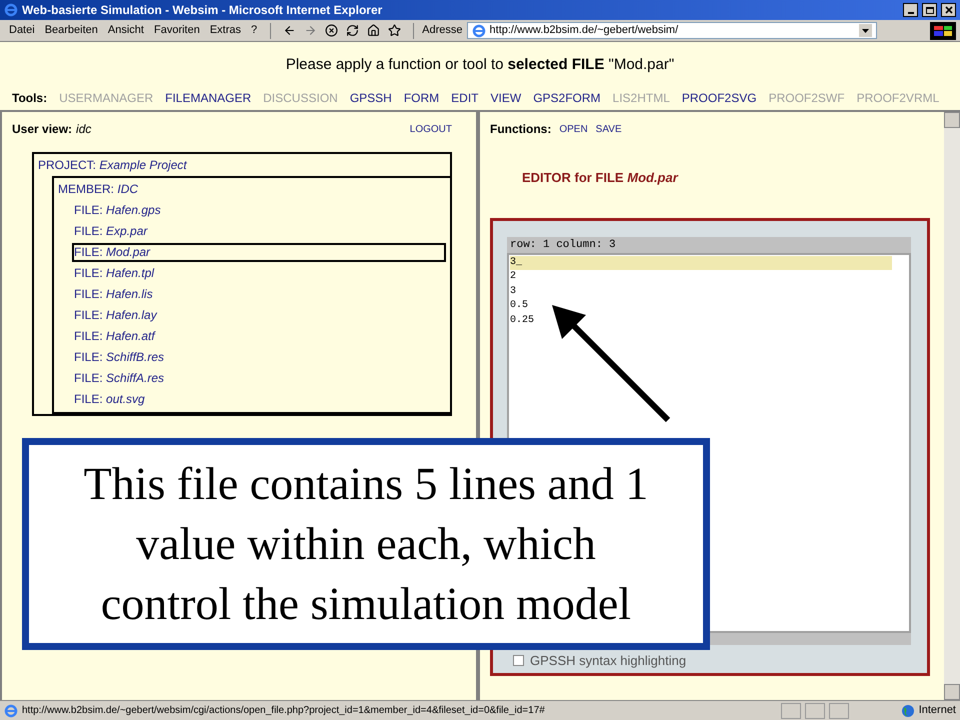 The image size is (960, 720). I want to click on callout-text: This file contains 5 lines and 1 value within each, which control the simulation model, so click(366, 544).